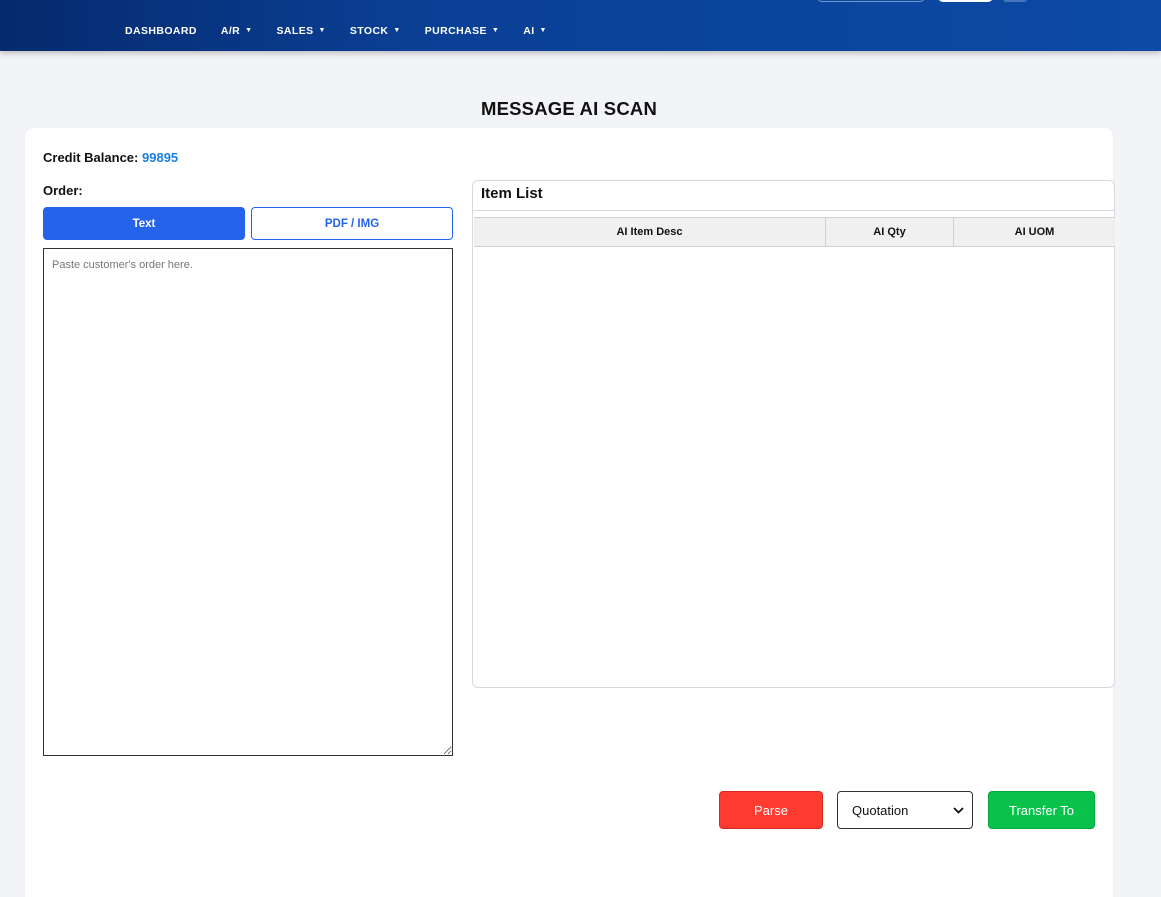 This screenshot has width=1161, height=897. What do you see at coordinates (890, 232) in the screenshot?
I see `column-header-ai-qty: AI Qty` at bounding box center [890, 232].